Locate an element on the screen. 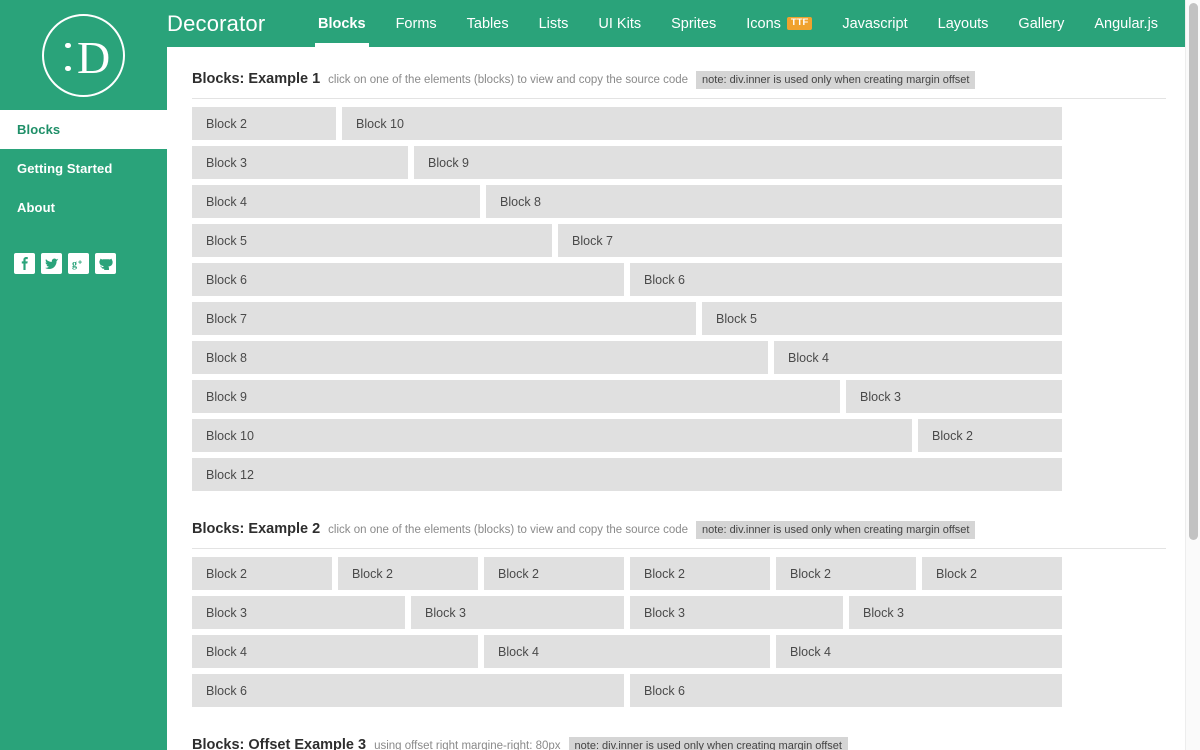 The image size is (1200, 750). page-scrollbar is located at coordinates (1192, 375).